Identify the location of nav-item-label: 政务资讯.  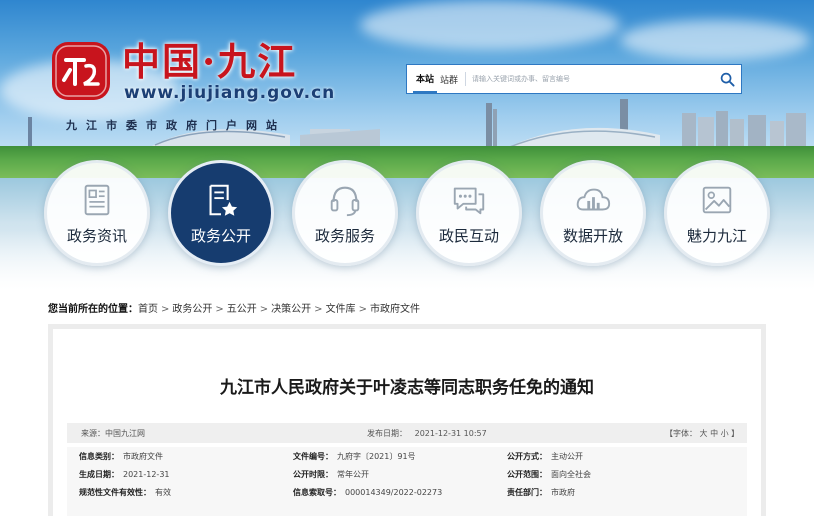
(96, 235).